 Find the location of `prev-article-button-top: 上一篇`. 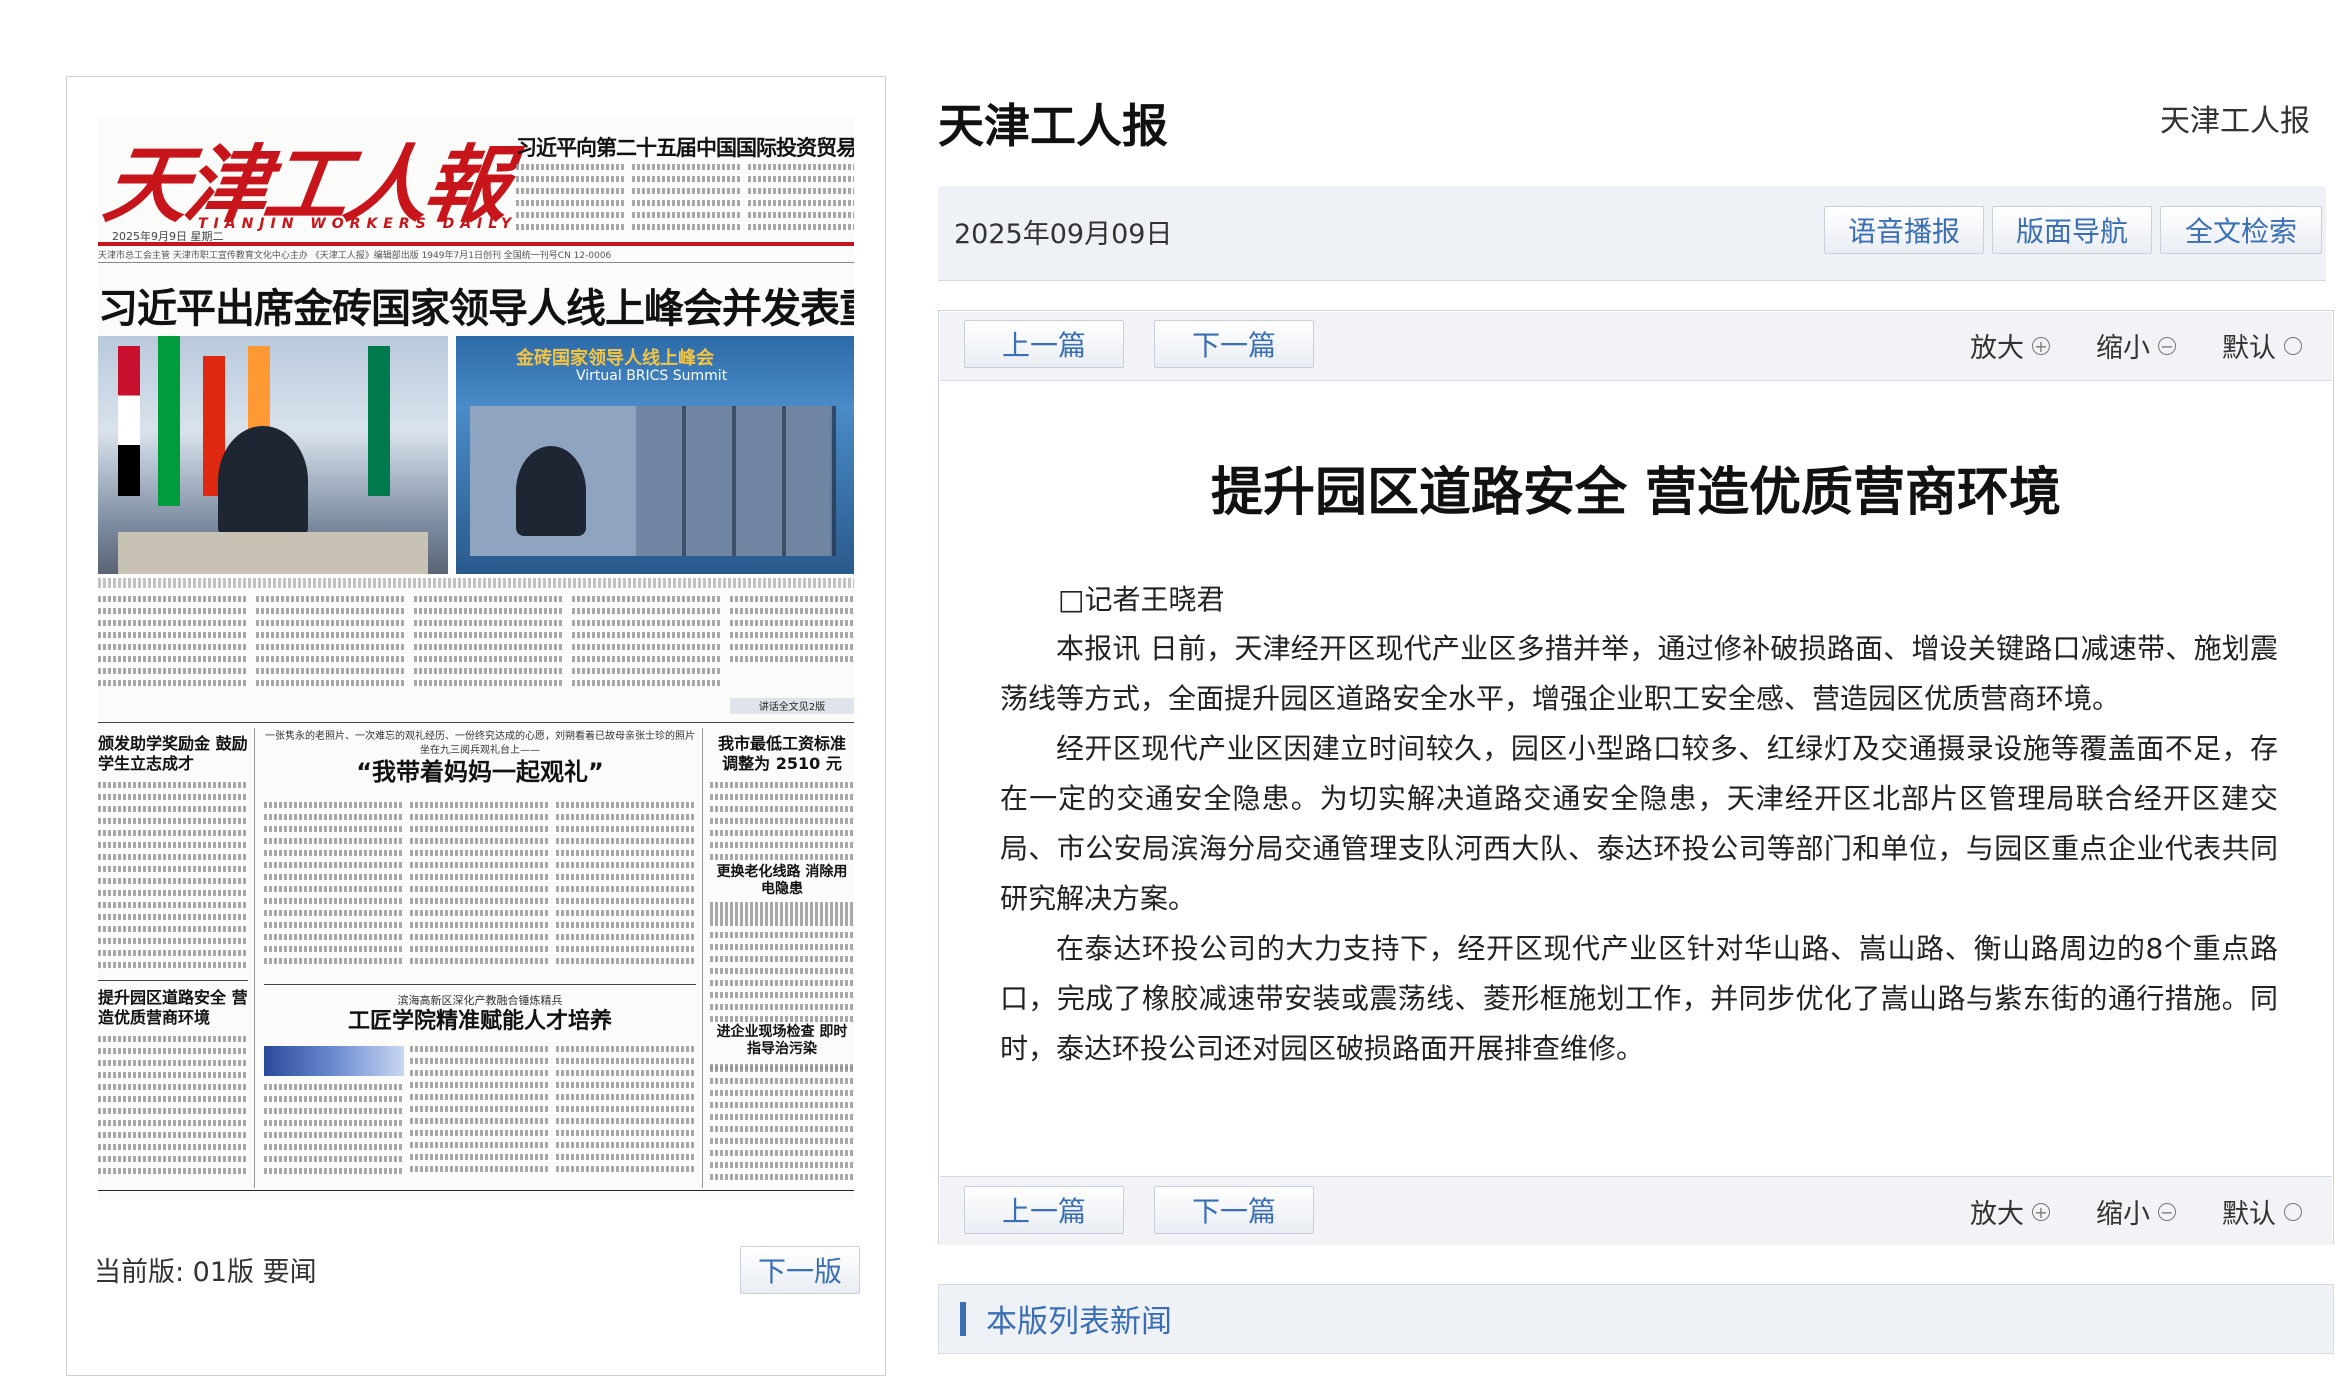

prev-article-button-top: 上一篇 is located at coordinates (1044, 344).